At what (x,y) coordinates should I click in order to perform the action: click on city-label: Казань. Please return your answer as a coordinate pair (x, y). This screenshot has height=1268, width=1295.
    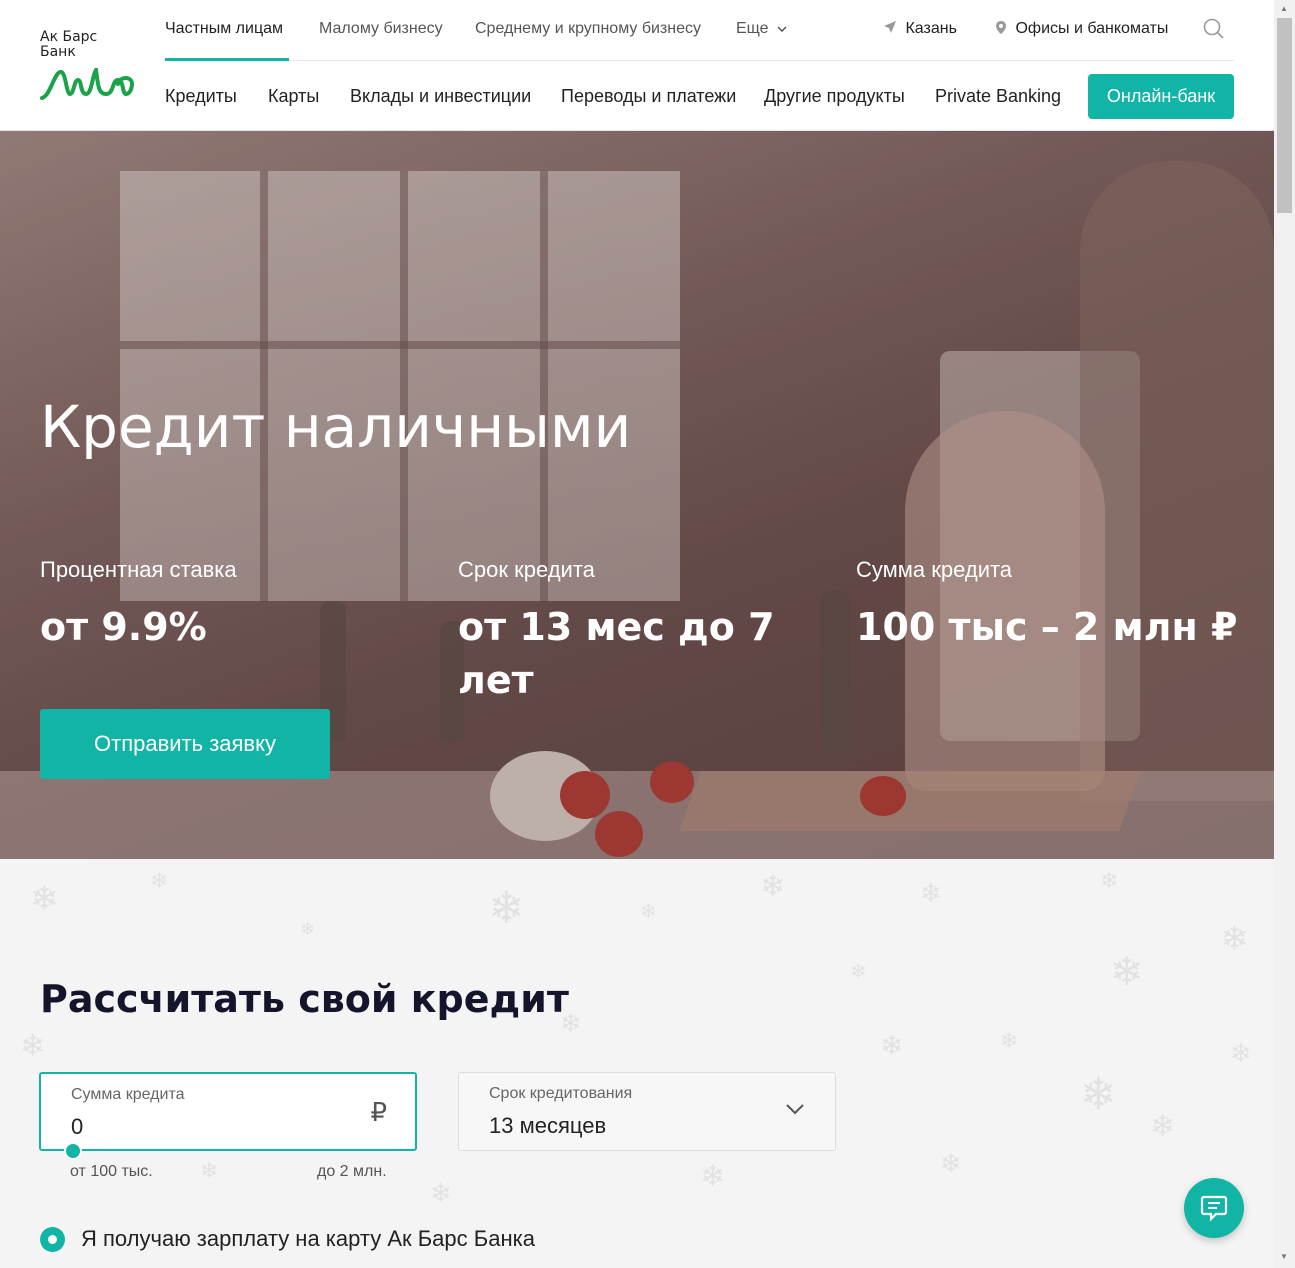
    Looking at the image, I should click on (931, 28).